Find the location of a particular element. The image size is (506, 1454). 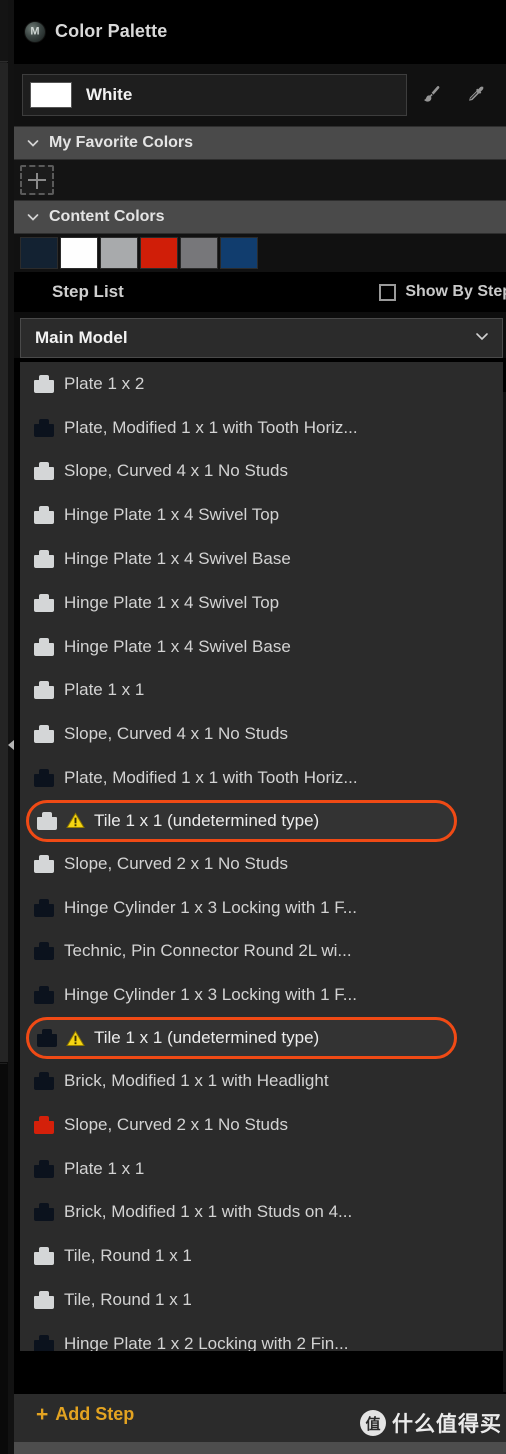

add-step-button: + Add Step is located at coordinates (85, 1414).